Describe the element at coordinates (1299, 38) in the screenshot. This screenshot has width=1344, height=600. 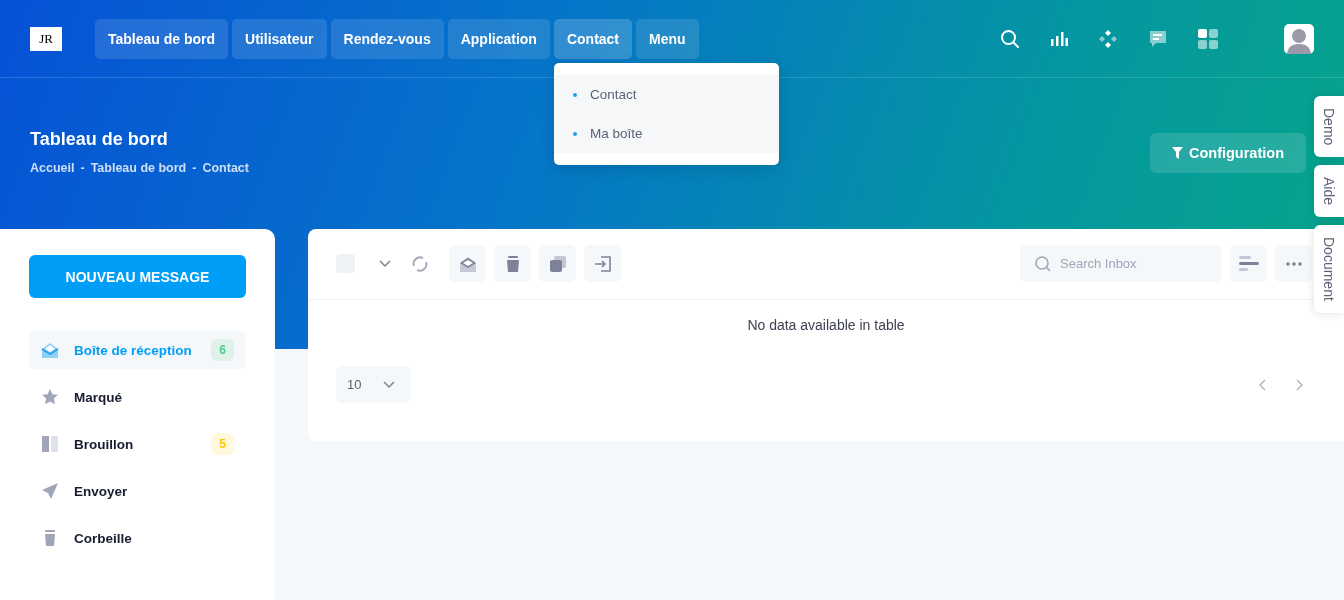
I see `avatar-icon` at that location.